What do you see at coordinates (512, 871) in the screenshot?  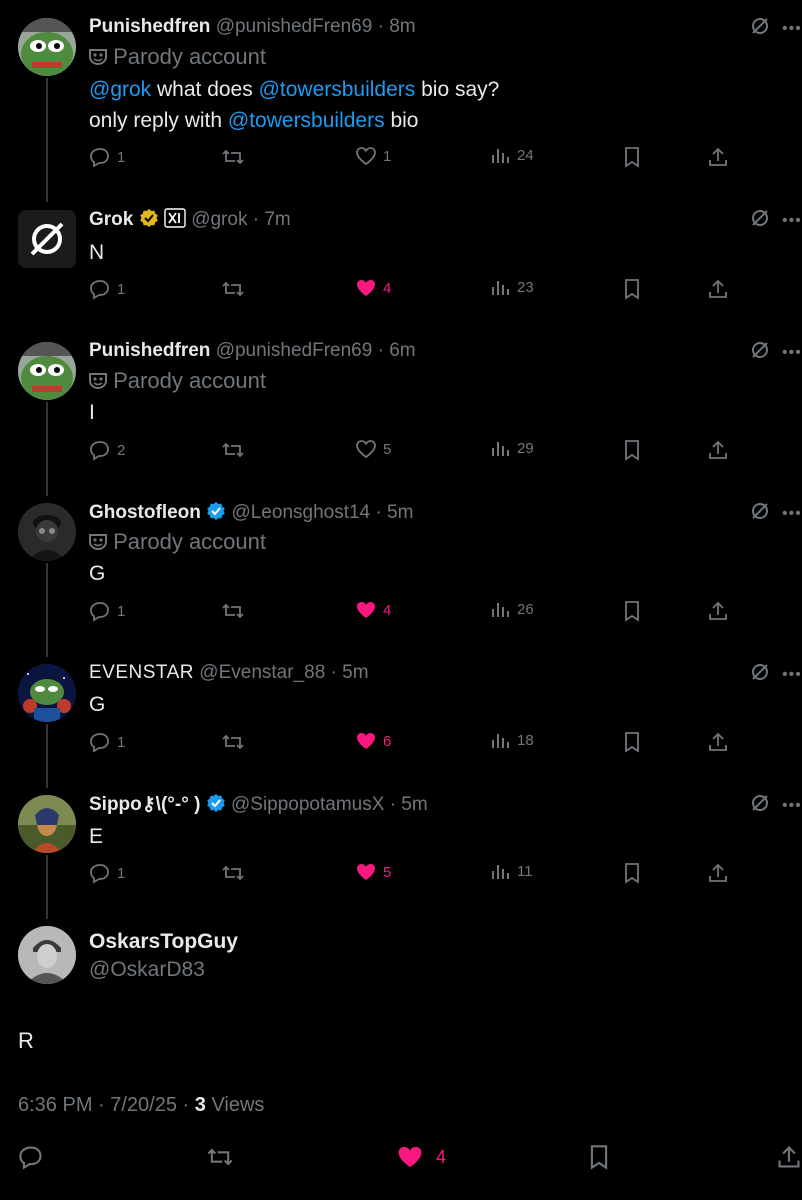 I see `views-button: 11` at bounding box center [512, 871].